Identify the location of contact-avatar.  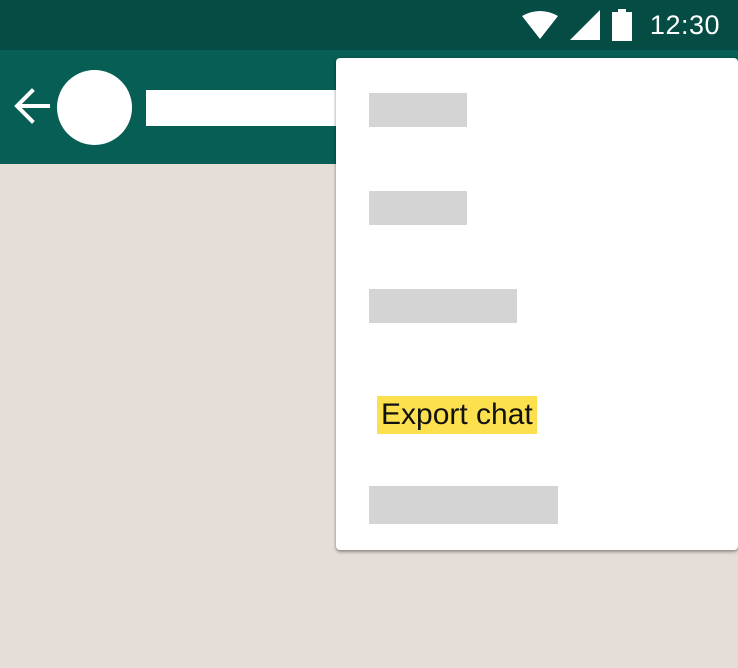
(94, 107).